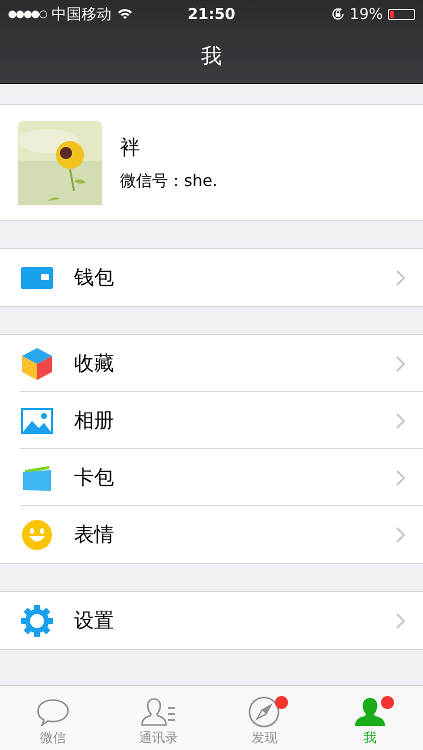  Describe the element at coordinates (211, 477) in the screenshot. I see `menu-row: 卡包` at that location.